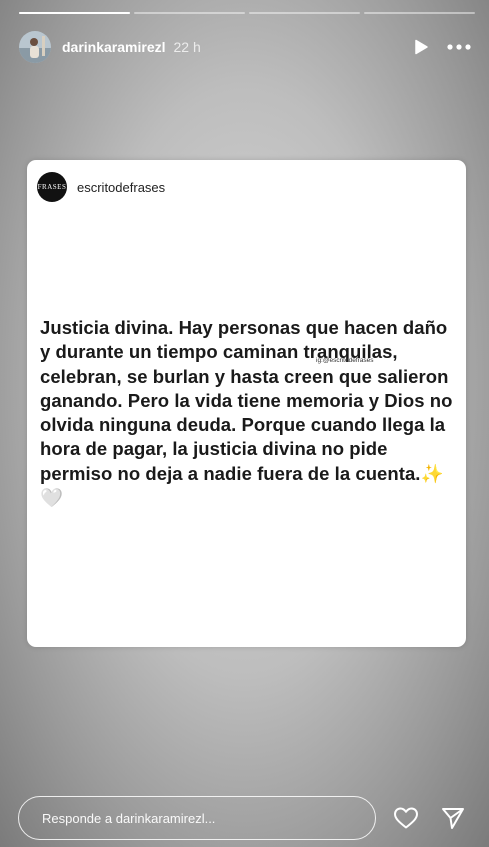  I want to click on story-header: darinkaramirezl 22 h, so click(245, 47).